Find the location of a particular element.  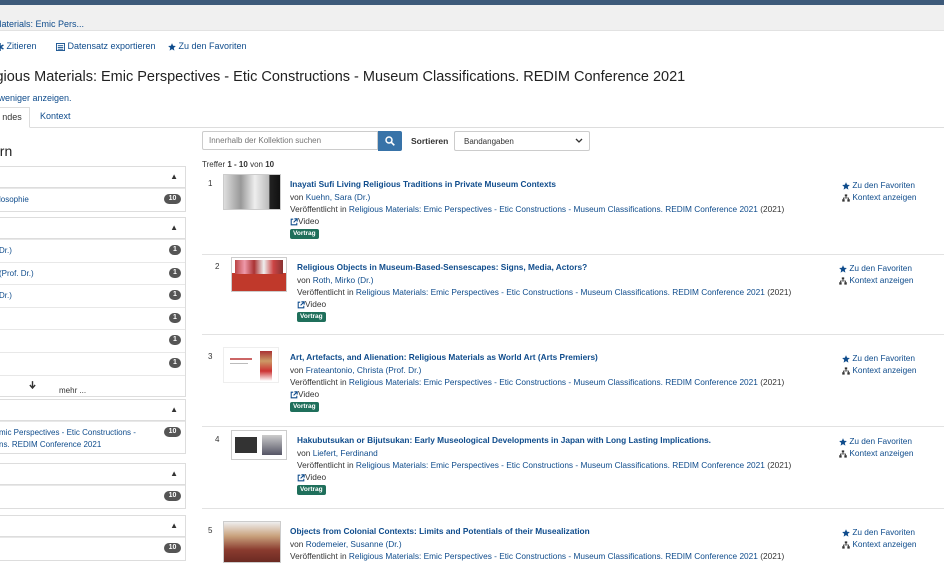

search-button is located at coordinates (390, 141).